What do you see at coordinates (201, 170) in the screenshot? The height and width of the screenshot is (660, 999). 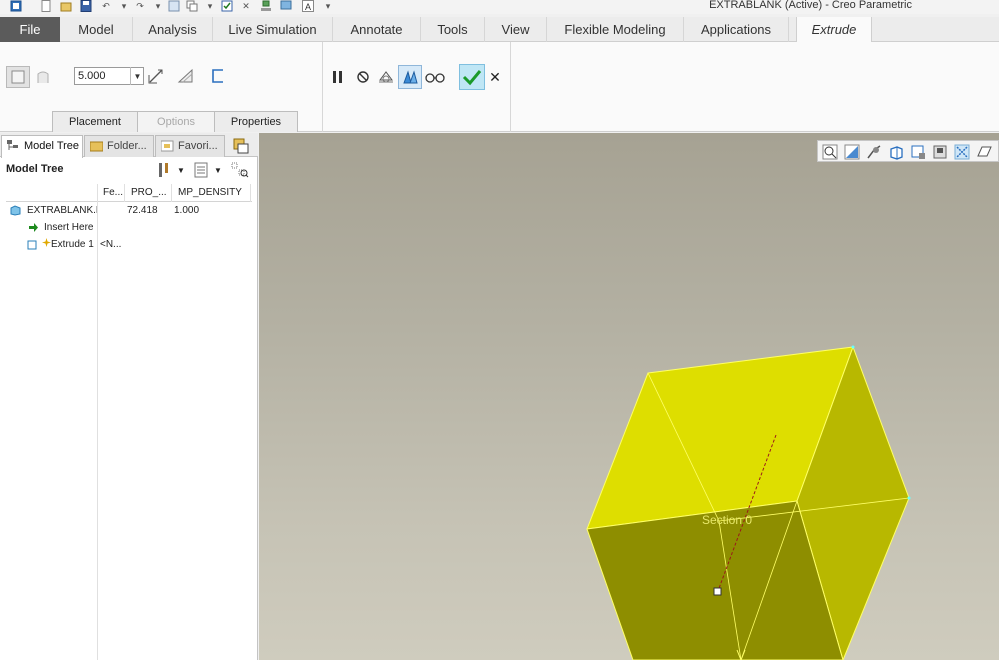 I see `tree-columns-icon` at bounding box center [201, 170].